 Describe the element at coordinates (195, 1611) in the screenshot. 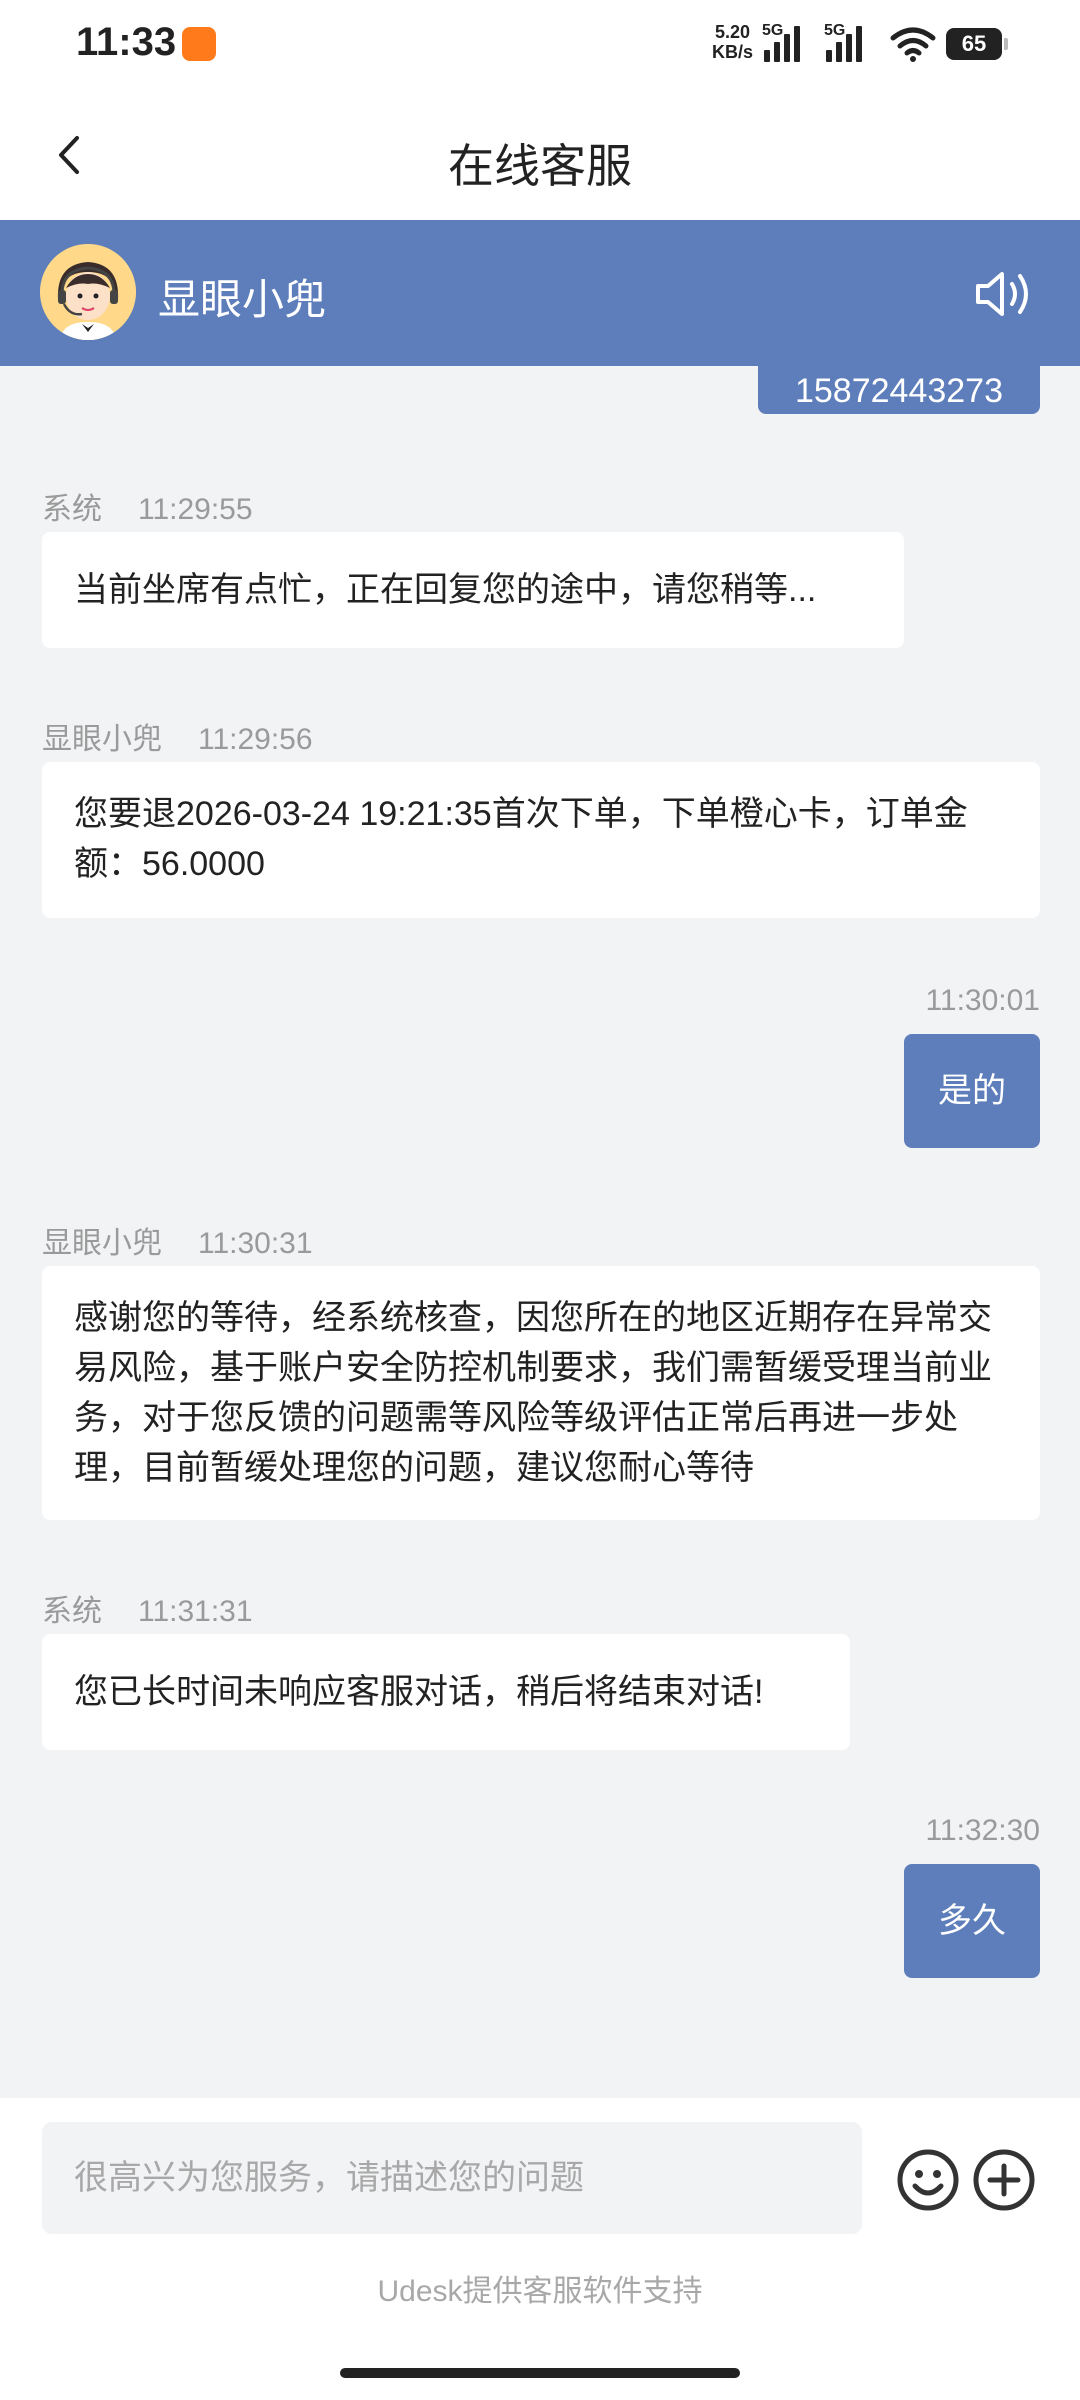

I see `message-time: 11:31:31` at that location.